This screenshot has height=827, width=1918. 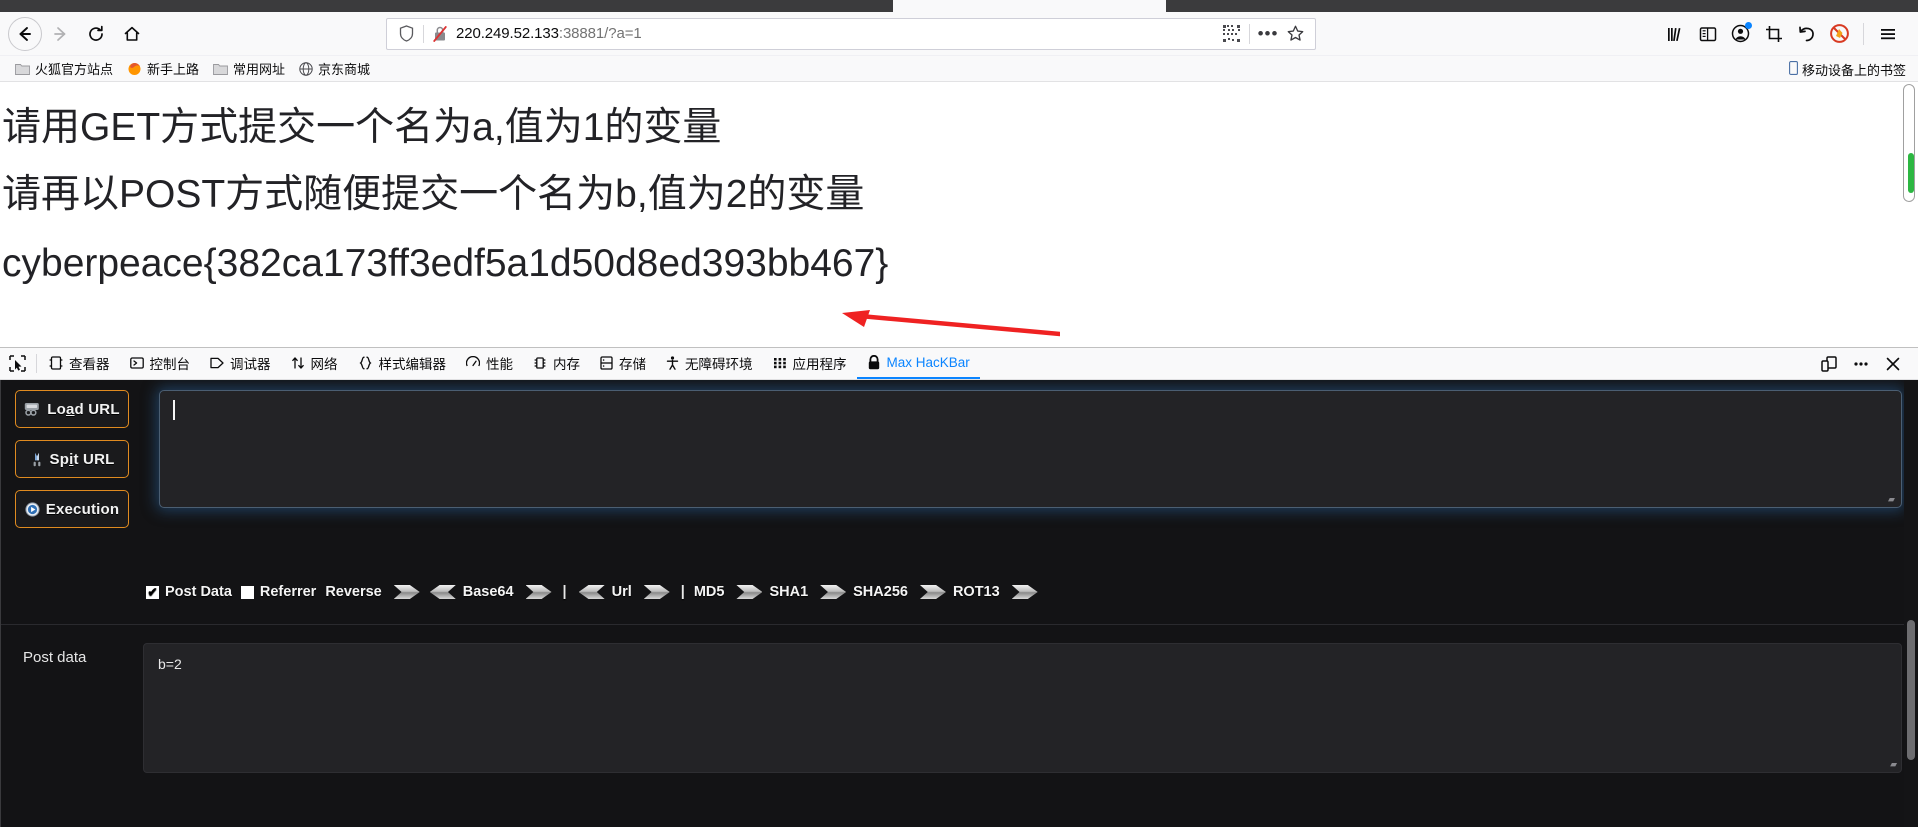 I want to click on encoder-url-label: Url, so click(x=622, y=592).